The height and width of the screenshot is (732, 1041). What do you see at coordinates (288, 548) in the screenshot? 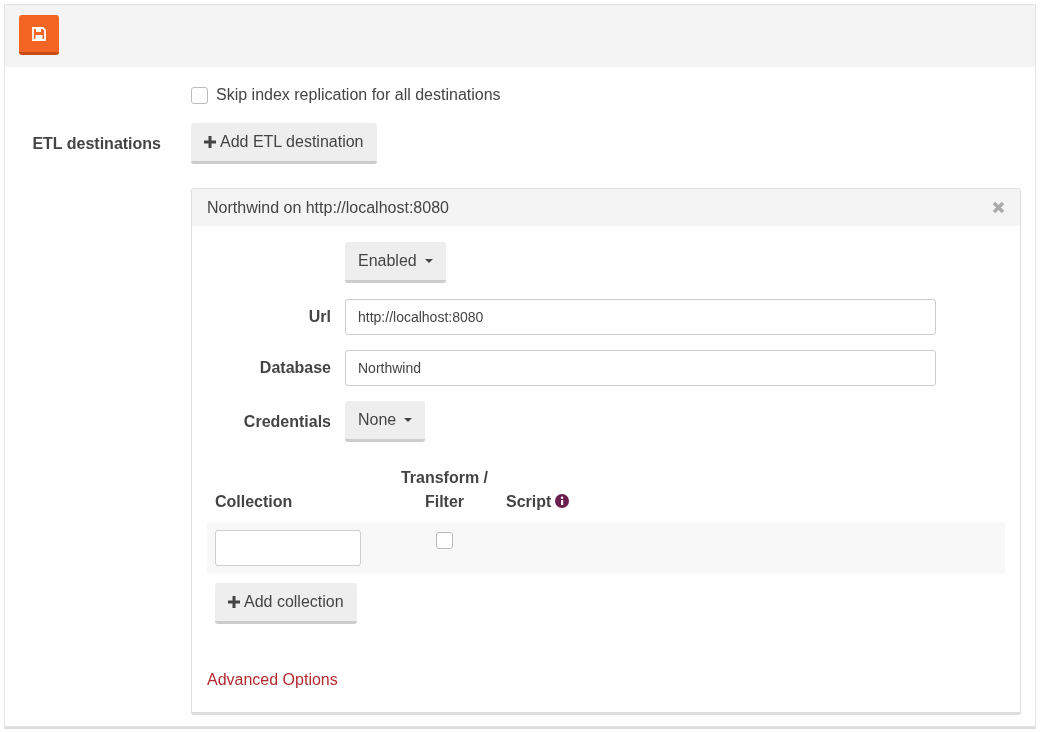
I see `collection-field` at bounding box center [288, 548].